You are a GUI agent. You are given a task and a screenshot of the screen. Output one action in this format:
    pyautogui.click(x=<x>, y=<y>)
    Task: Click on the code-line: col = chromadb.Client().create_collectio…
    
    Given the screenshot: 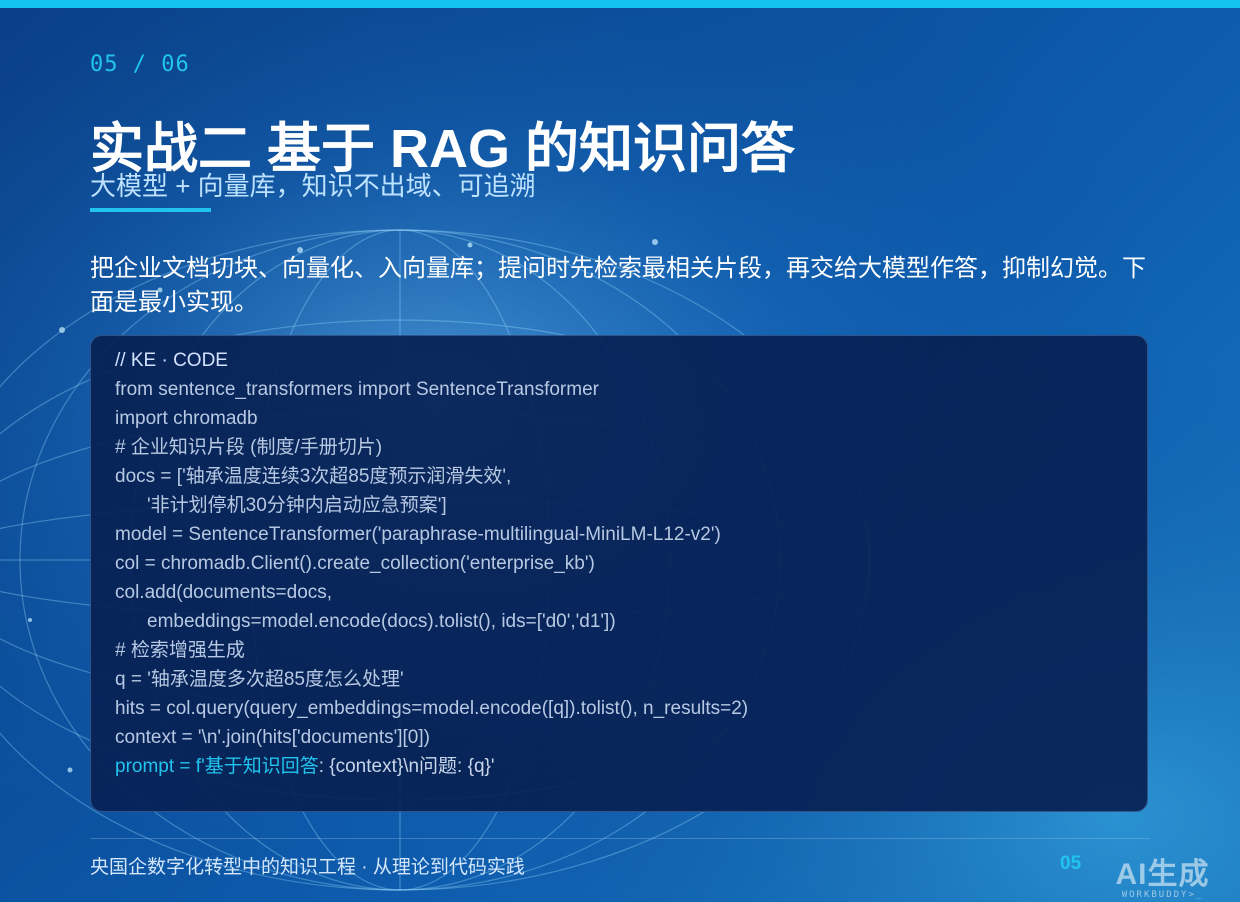 What is the action you would take?
    pyautogui.click(x=355, y=563)
    